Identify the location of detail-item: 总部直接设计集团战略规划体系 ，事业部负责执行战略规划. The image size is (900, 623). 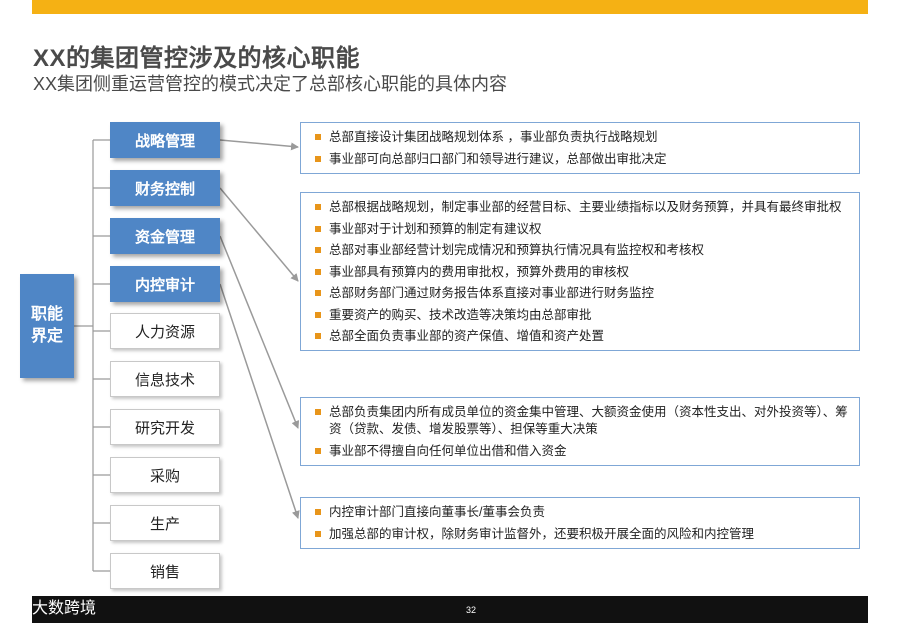
(581, 137).